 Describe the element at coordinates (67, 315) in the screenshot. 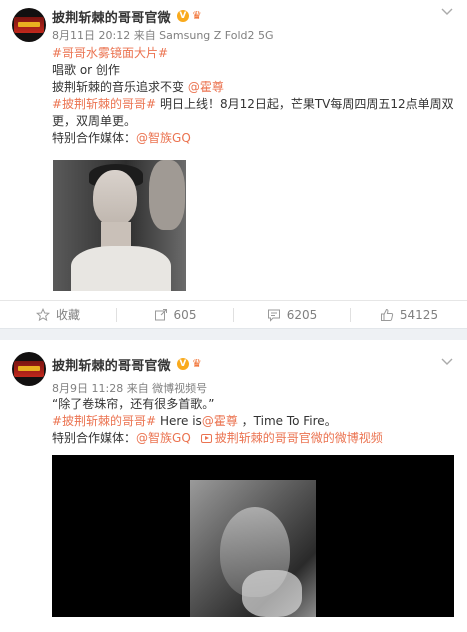

I see `favorite-label: 收藏` at that location.